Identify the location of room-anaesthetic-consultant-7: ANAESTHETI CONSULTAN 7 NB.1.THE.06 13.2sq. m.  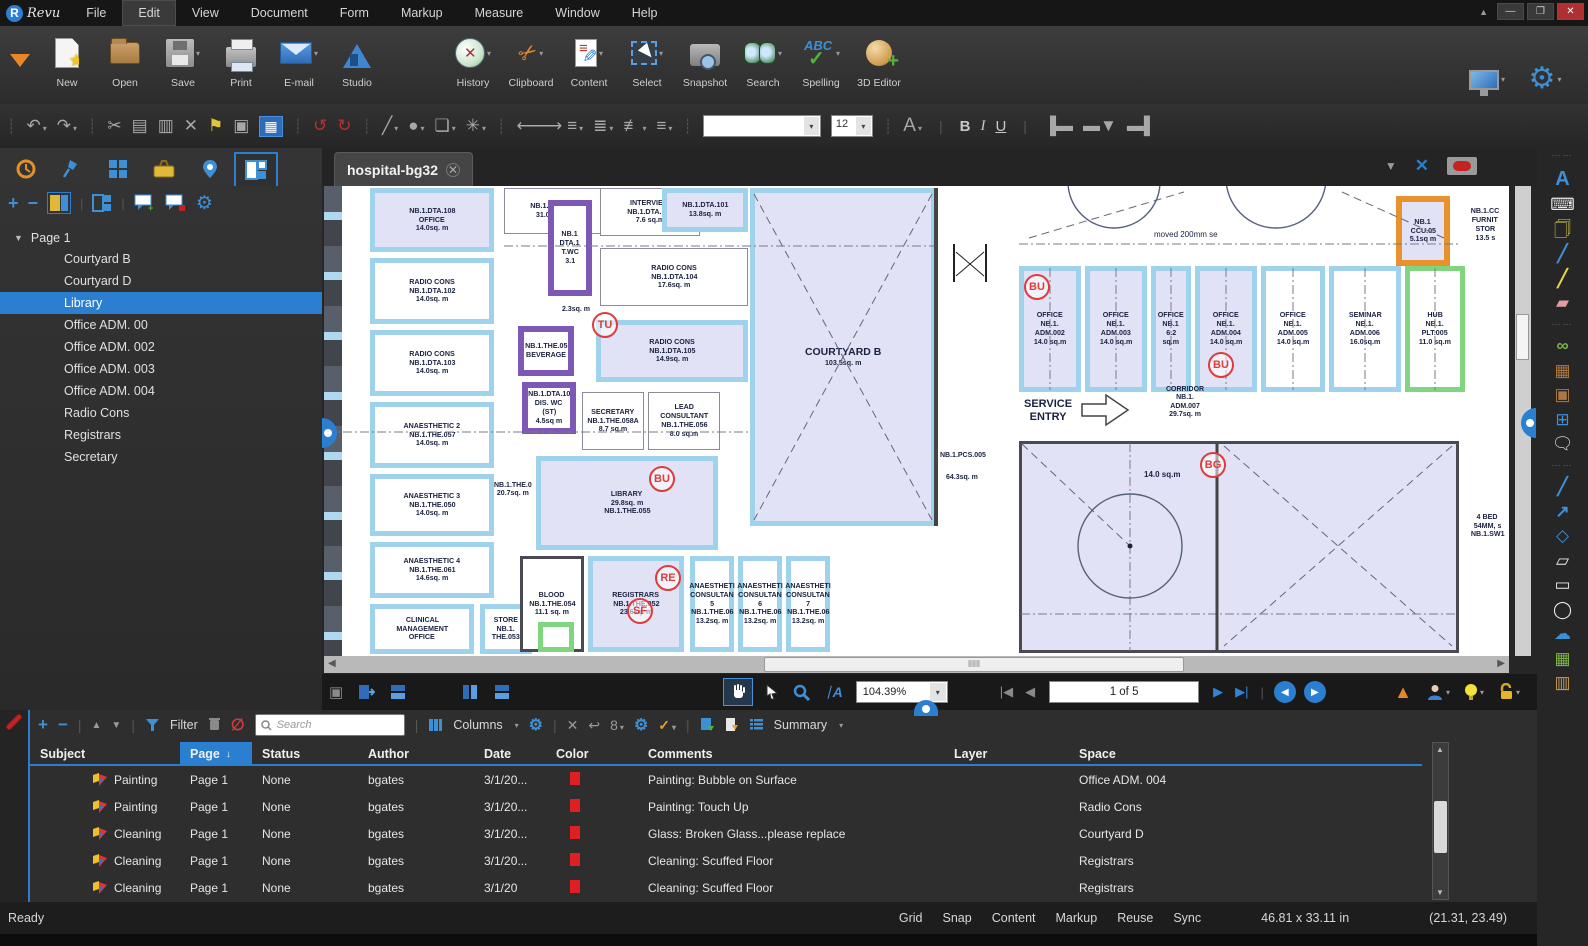
(808, 604).